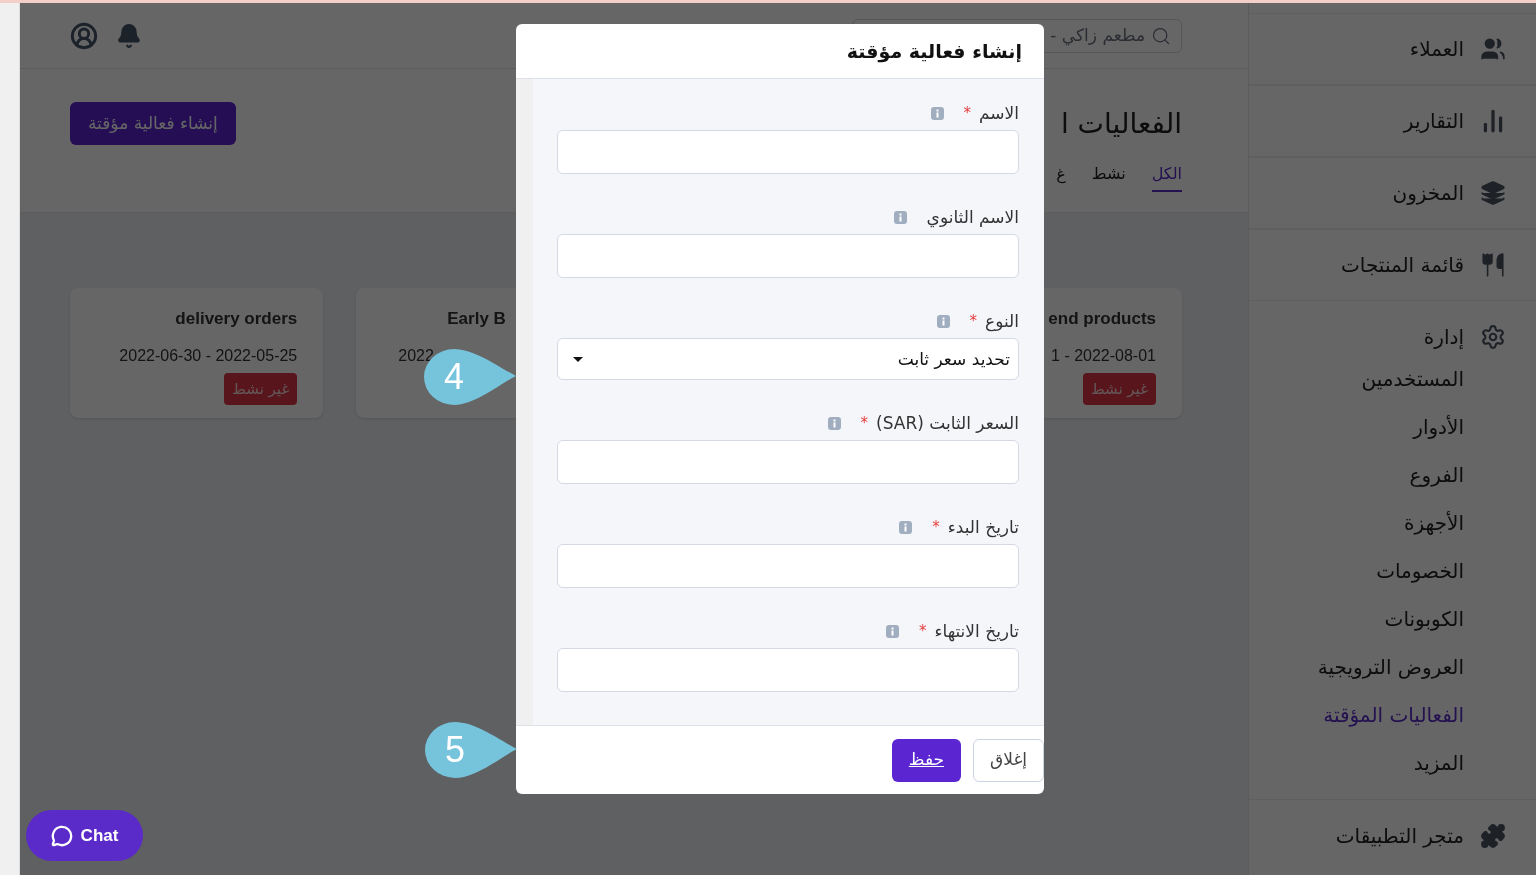 The image size is (1536, 875). What do you see at coordinates (208, 355) in the screenshot?
I see `card-dates: 2022-06-30 - 2022-05-25` at bounding box center [208, 355].